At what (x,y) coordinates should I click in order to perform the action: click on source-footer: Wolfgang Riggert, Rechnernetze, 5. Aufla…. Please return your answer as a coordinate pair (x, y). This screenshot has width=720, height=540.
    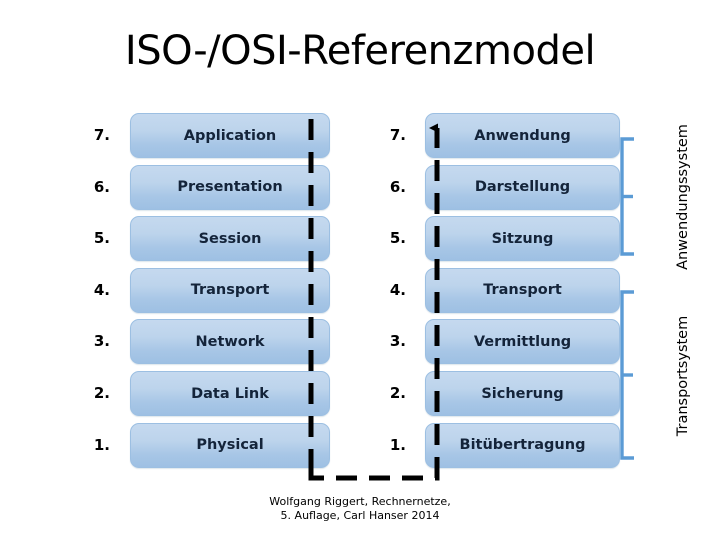
    Looking at the image, I should click on (360, 509).